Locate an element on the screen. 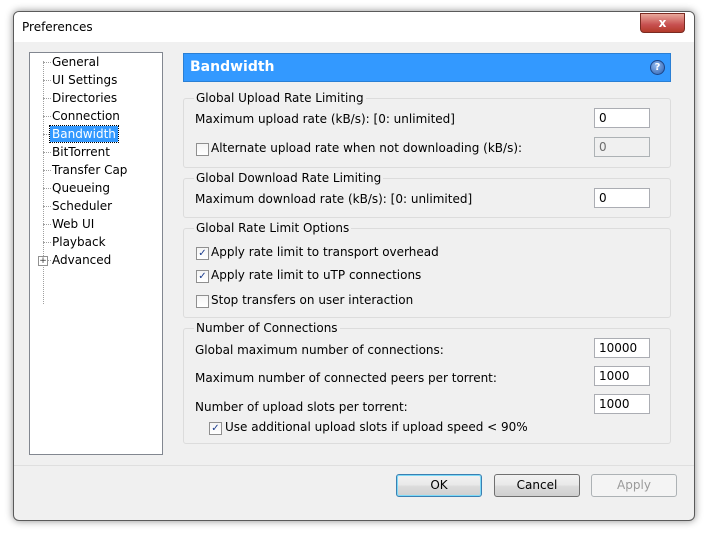 The height and width of the screenshot is (538, 712). connections-group-title: Number of Connections is located at coordinates (267, 328).